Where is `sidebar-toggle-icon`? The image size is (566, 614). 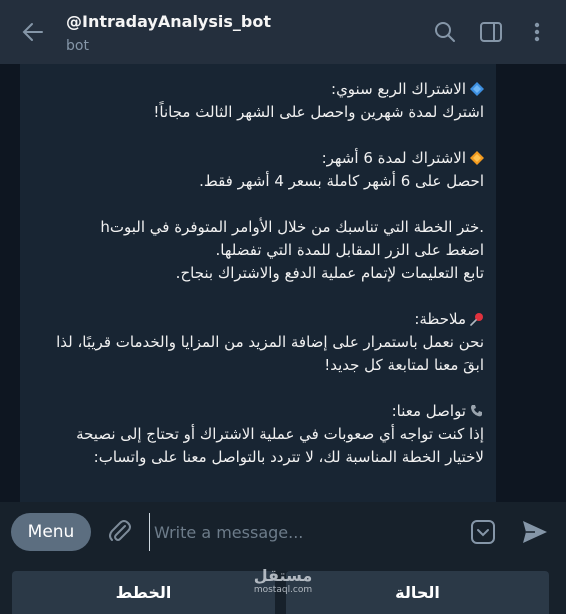 sidebar-toggle-icon is located at coordinates (491, 32).